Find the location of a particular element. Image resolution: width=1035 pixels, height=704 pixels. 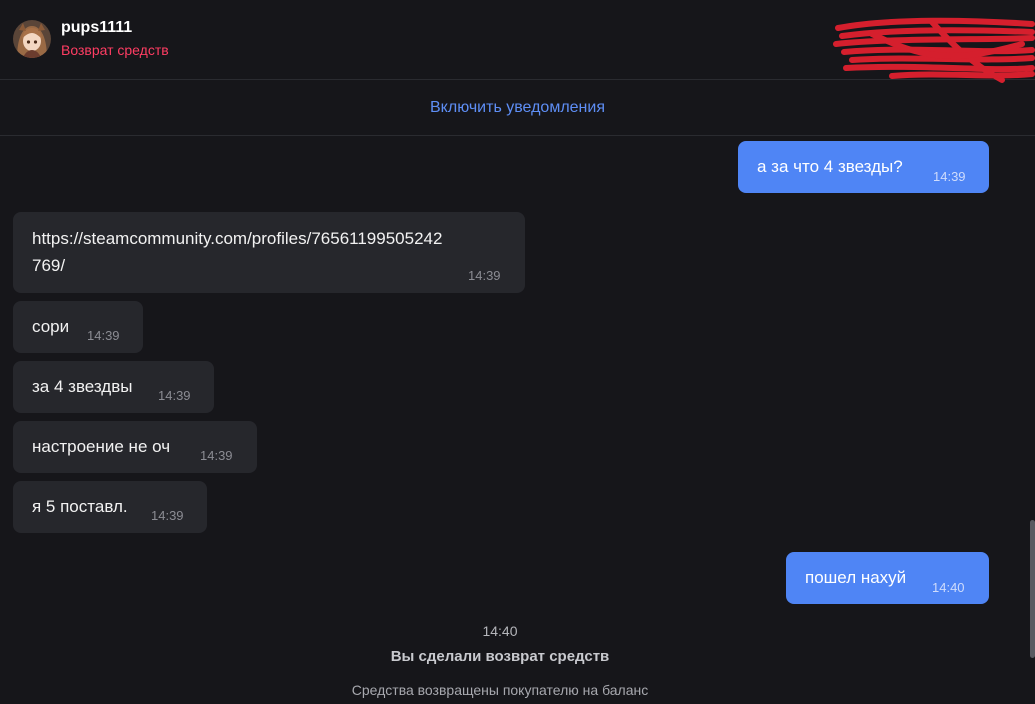

message-text: сори is located at coordinates (51, 326).